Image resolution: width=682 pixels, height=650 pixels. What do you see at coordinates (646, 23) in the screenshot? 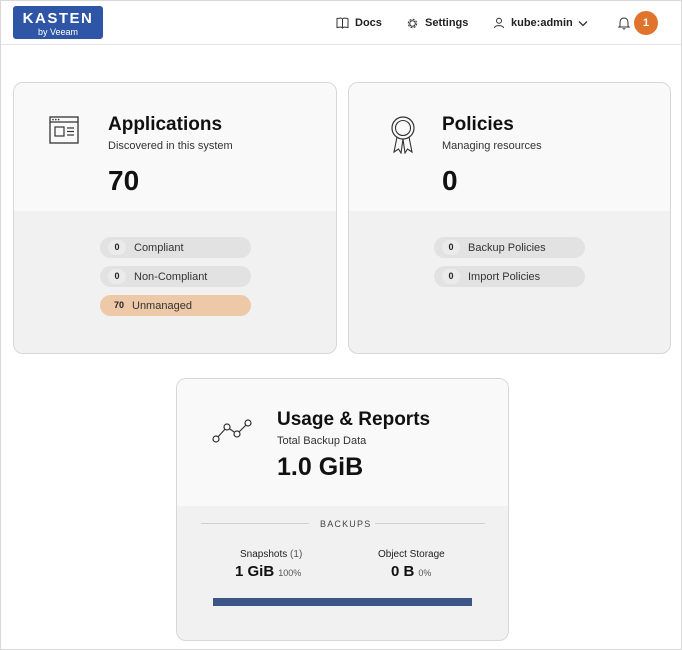
I see `notification-badge: 1` at bounding box center [646, 23].